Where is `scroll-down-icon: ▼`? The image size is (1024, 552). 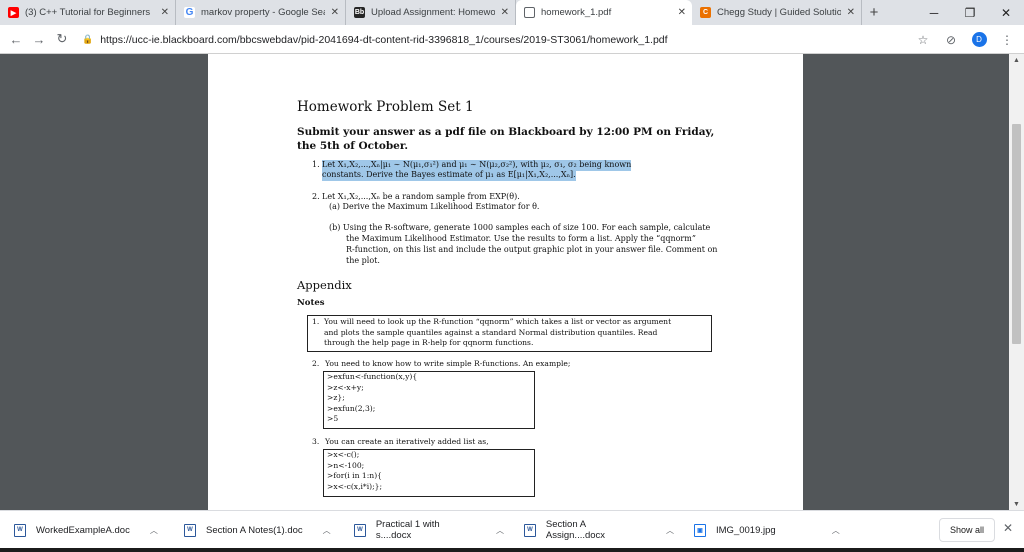
scroll-down-icon: ▼ is located at coordinates (1016, 504).